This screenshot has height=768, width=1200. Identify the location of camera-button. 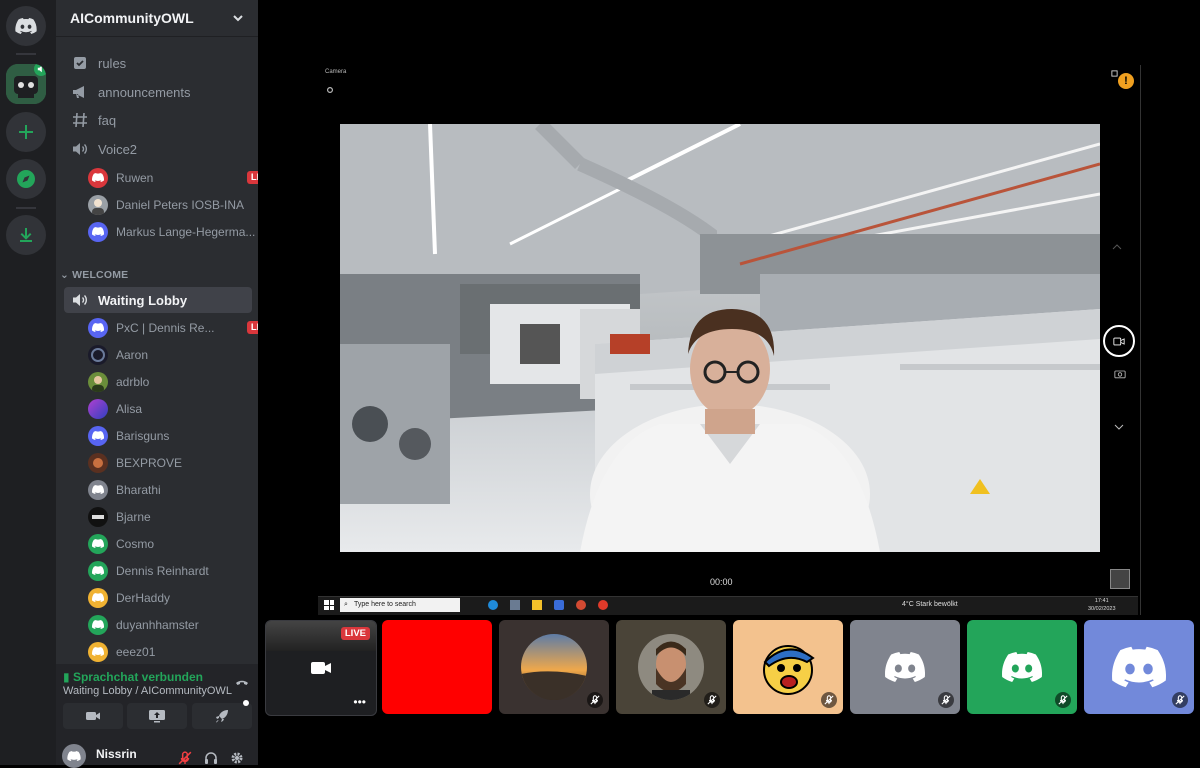
(93, 716).